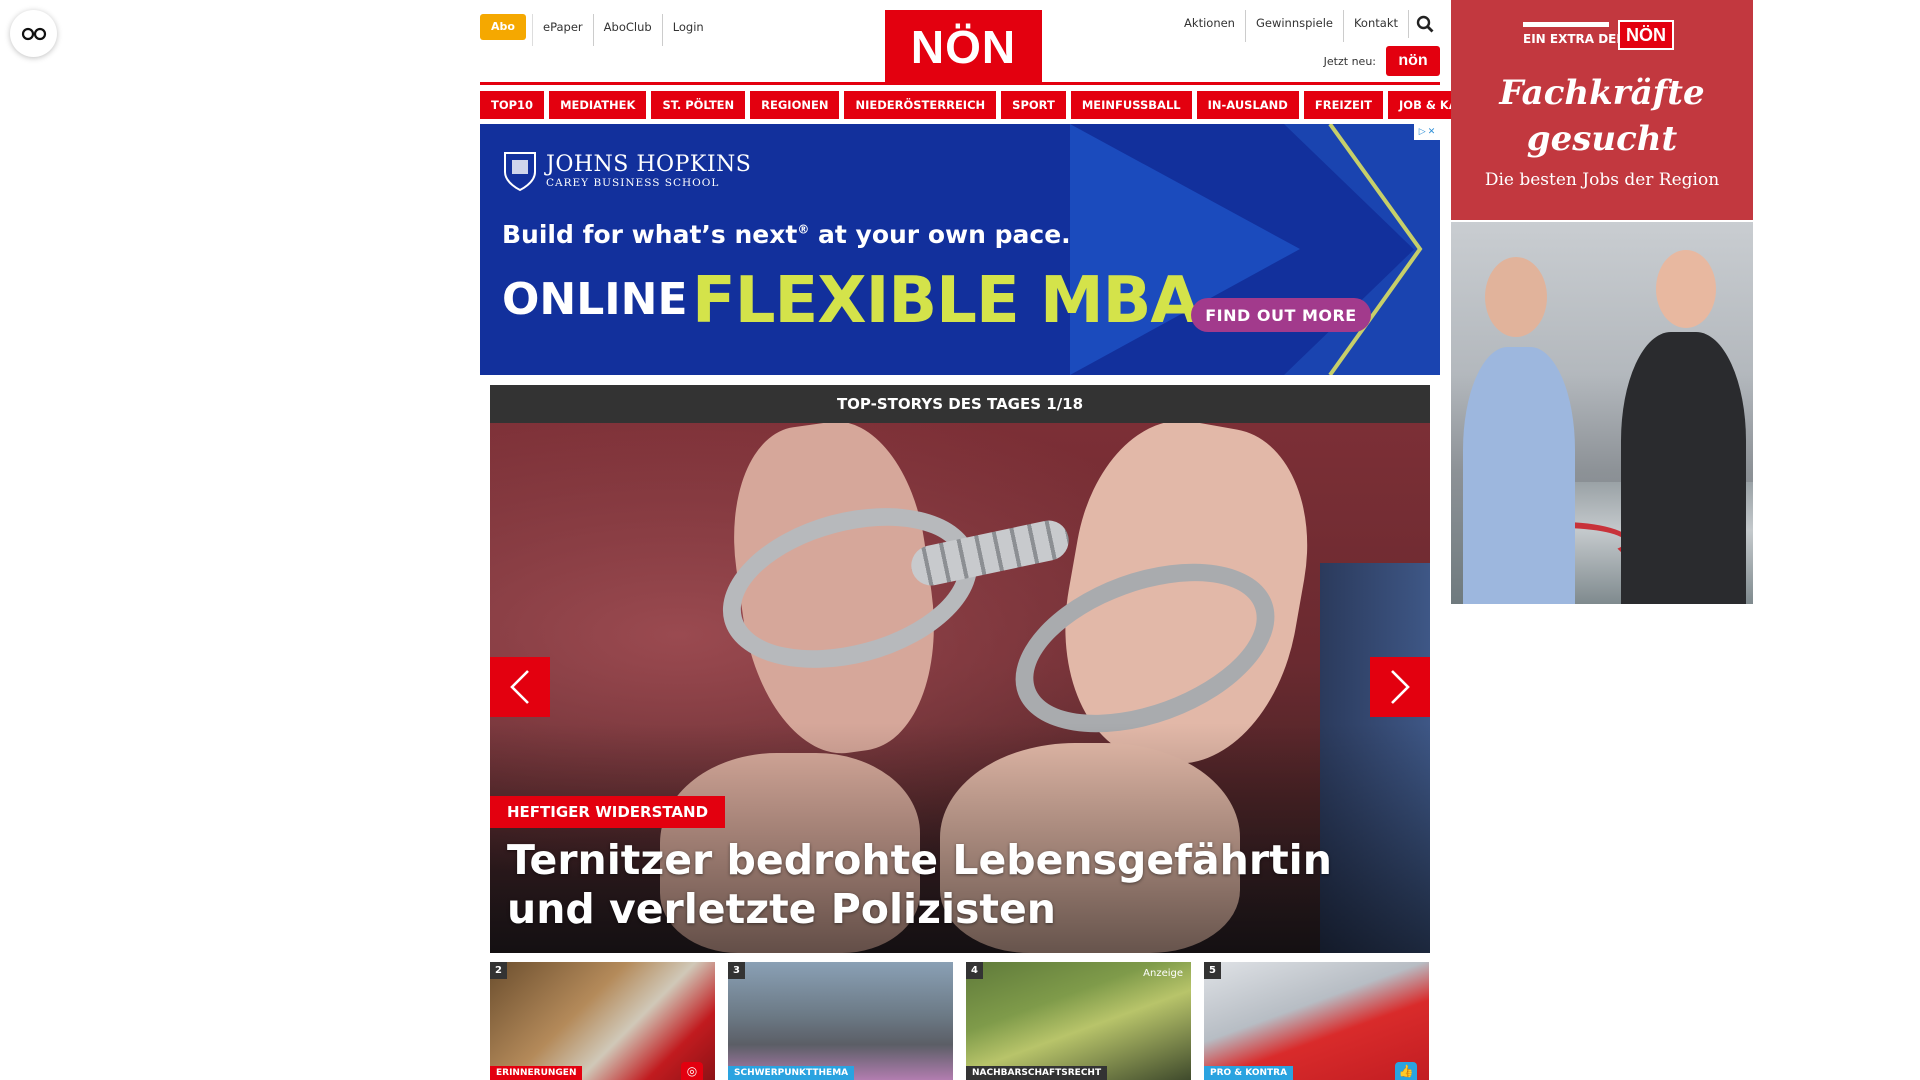  Describe the element at coordinates (960, 404) in the screenshot. I see `top-stories-header: TOP-STORYS DES TAGES 1/18` at that location.